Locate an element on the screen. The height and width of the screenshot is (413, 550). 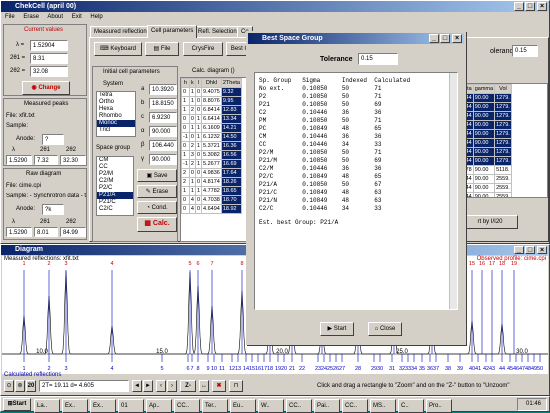
calc-table-row: 0 1 1 6.1609 14.21 is located at coordinates (211, 128).